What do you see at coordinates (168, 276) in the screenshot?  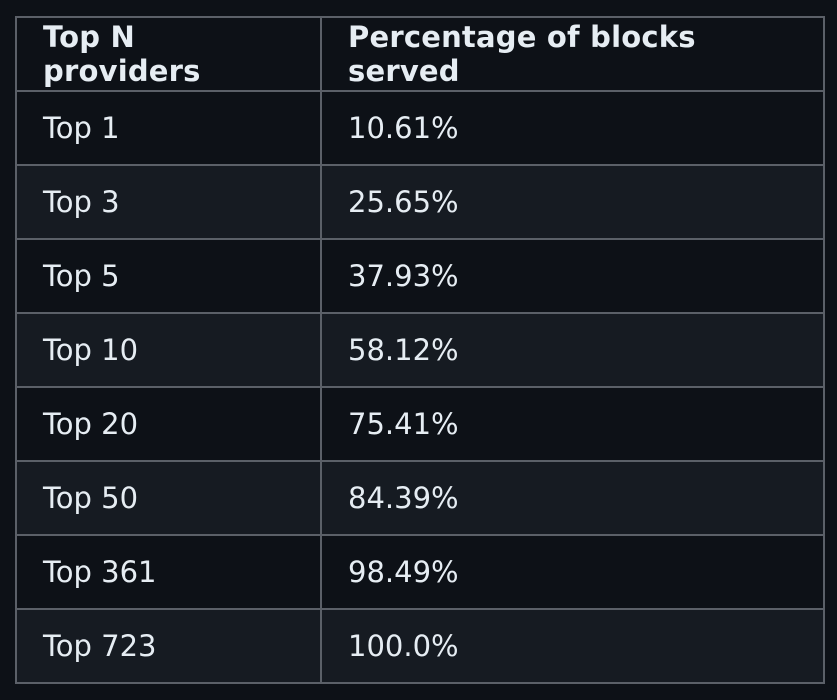 I see `provider-cell: Top 5` at bounding box center [168, 276].